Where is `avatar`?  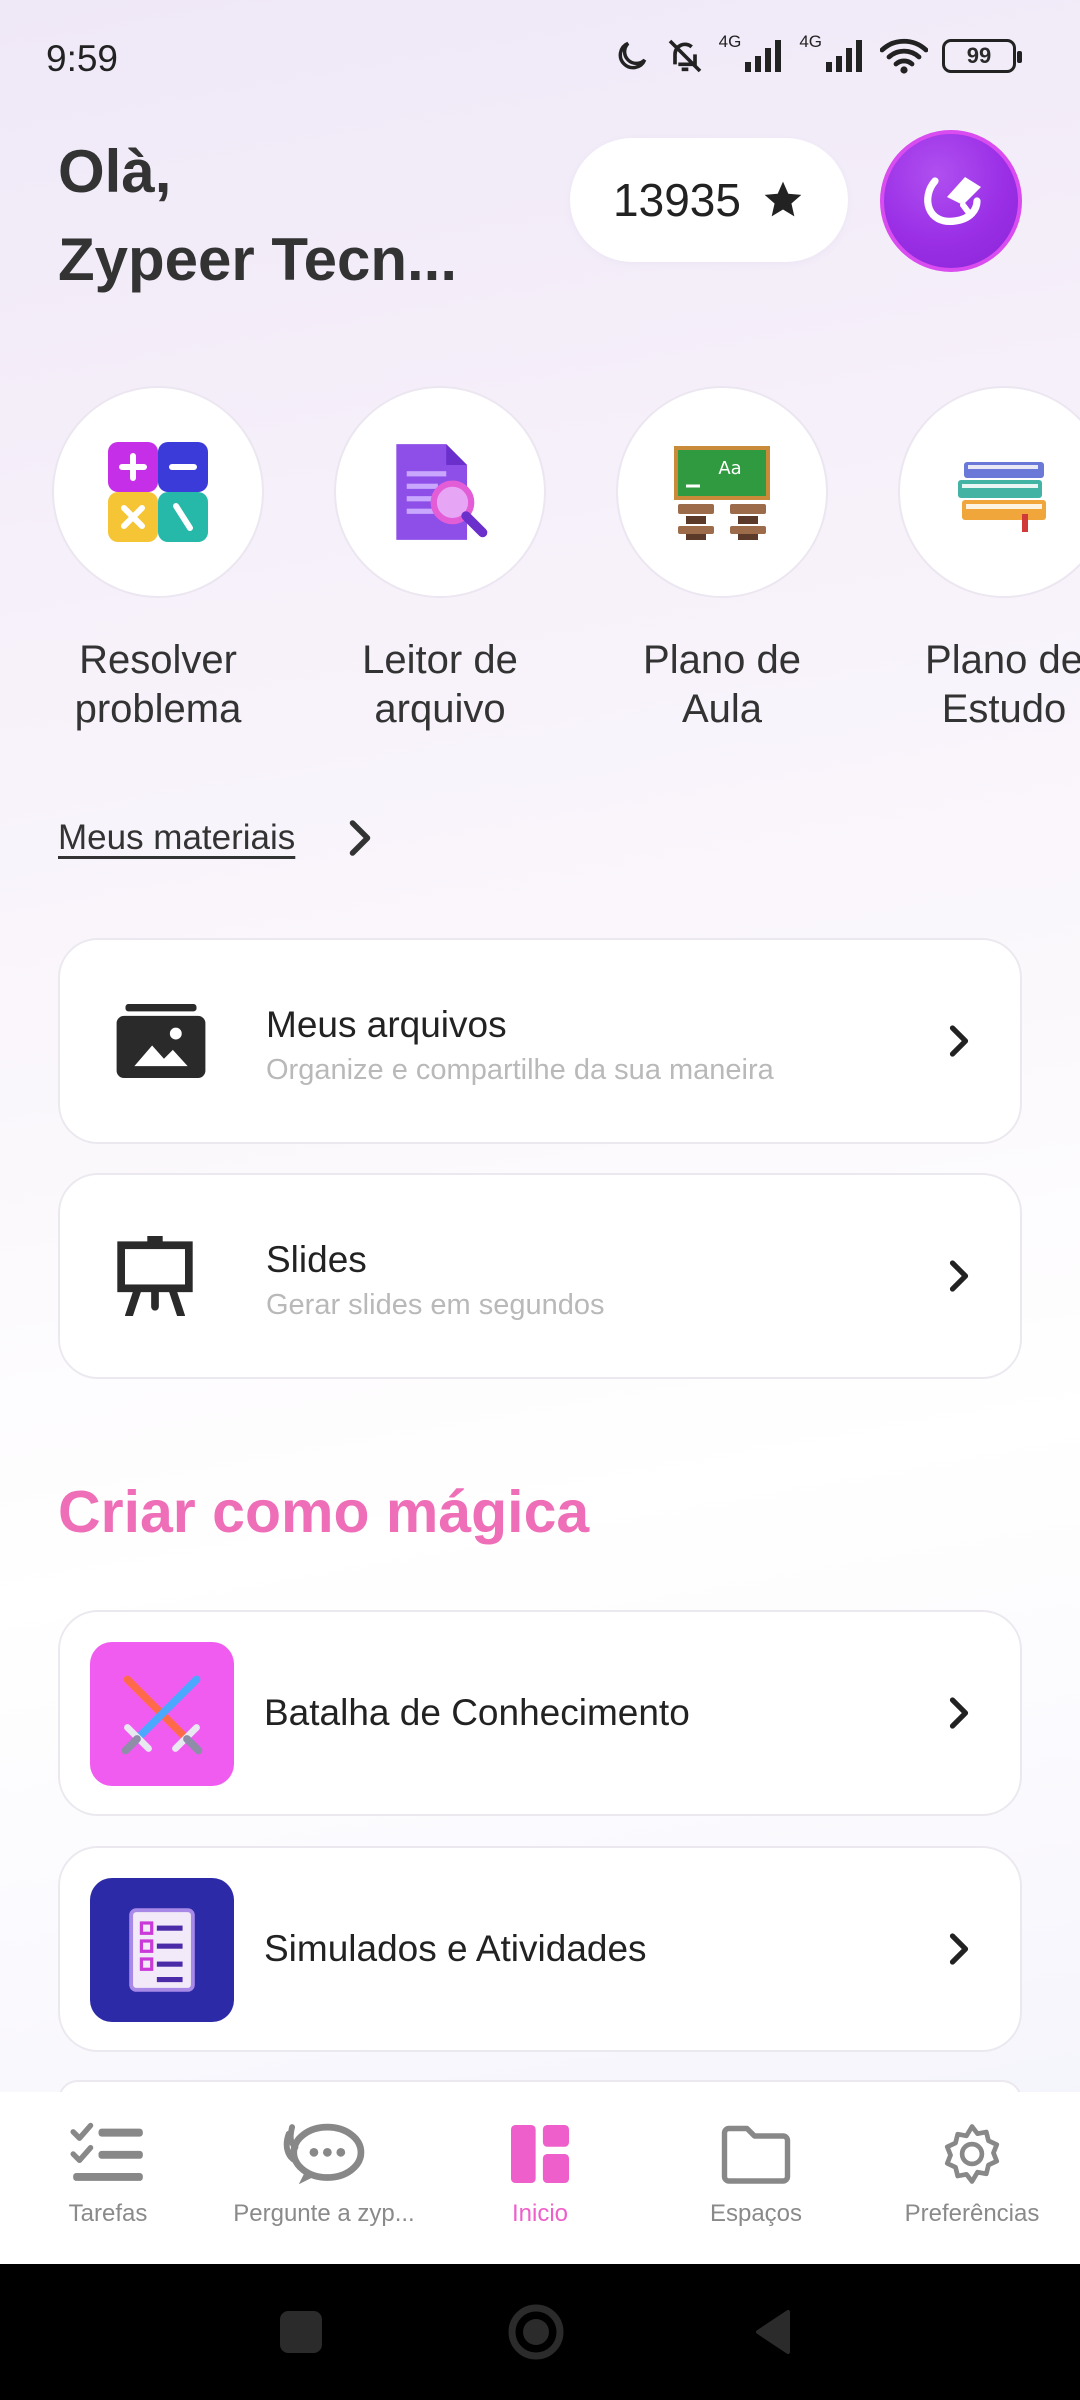
avatar is located at coordinates (951, 201).